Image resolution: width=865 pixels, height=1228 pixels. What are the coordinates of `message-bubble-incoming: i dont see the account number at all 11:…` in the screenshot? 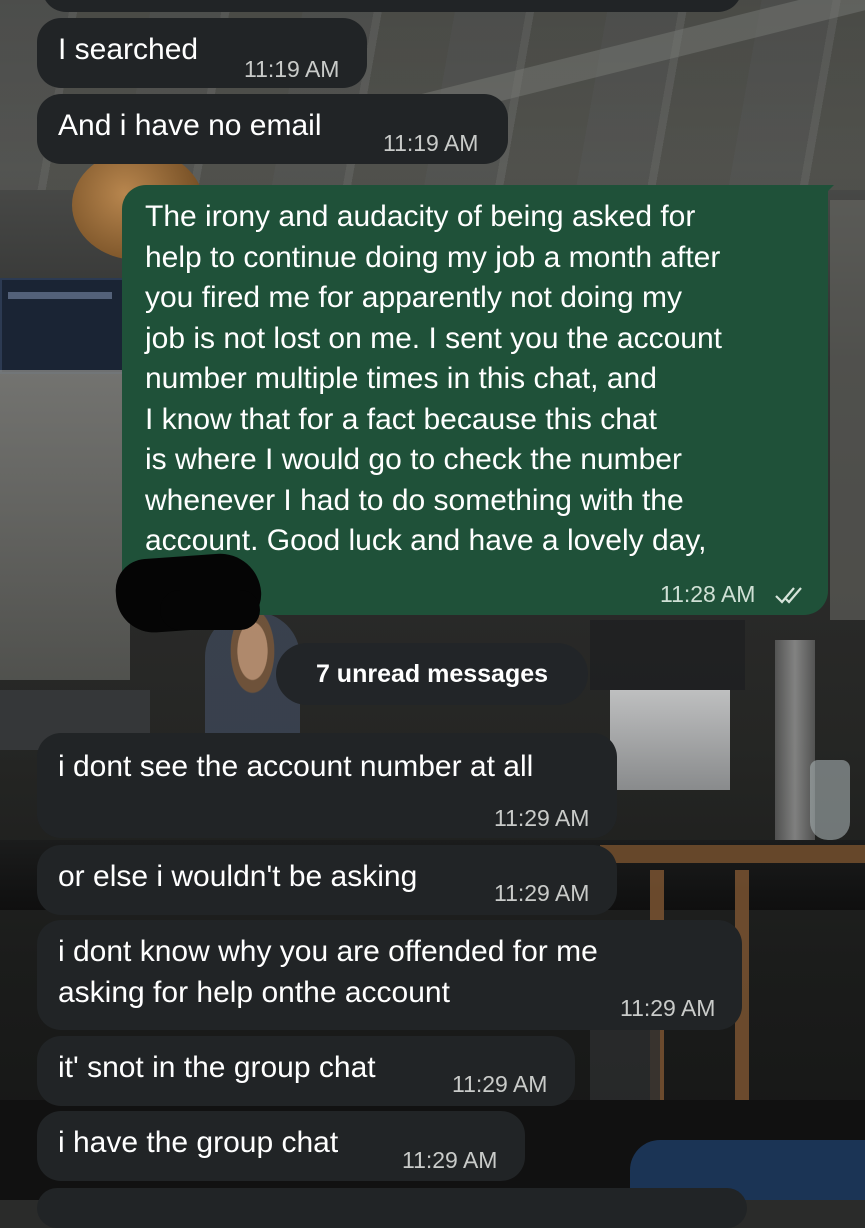 It's located at (327, 785).